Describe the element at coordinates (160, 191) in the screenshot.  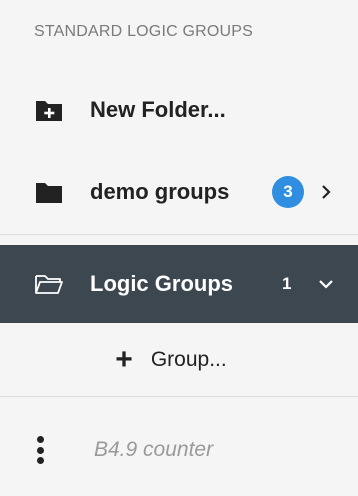
I see `folder-label: demo groups` at that location.